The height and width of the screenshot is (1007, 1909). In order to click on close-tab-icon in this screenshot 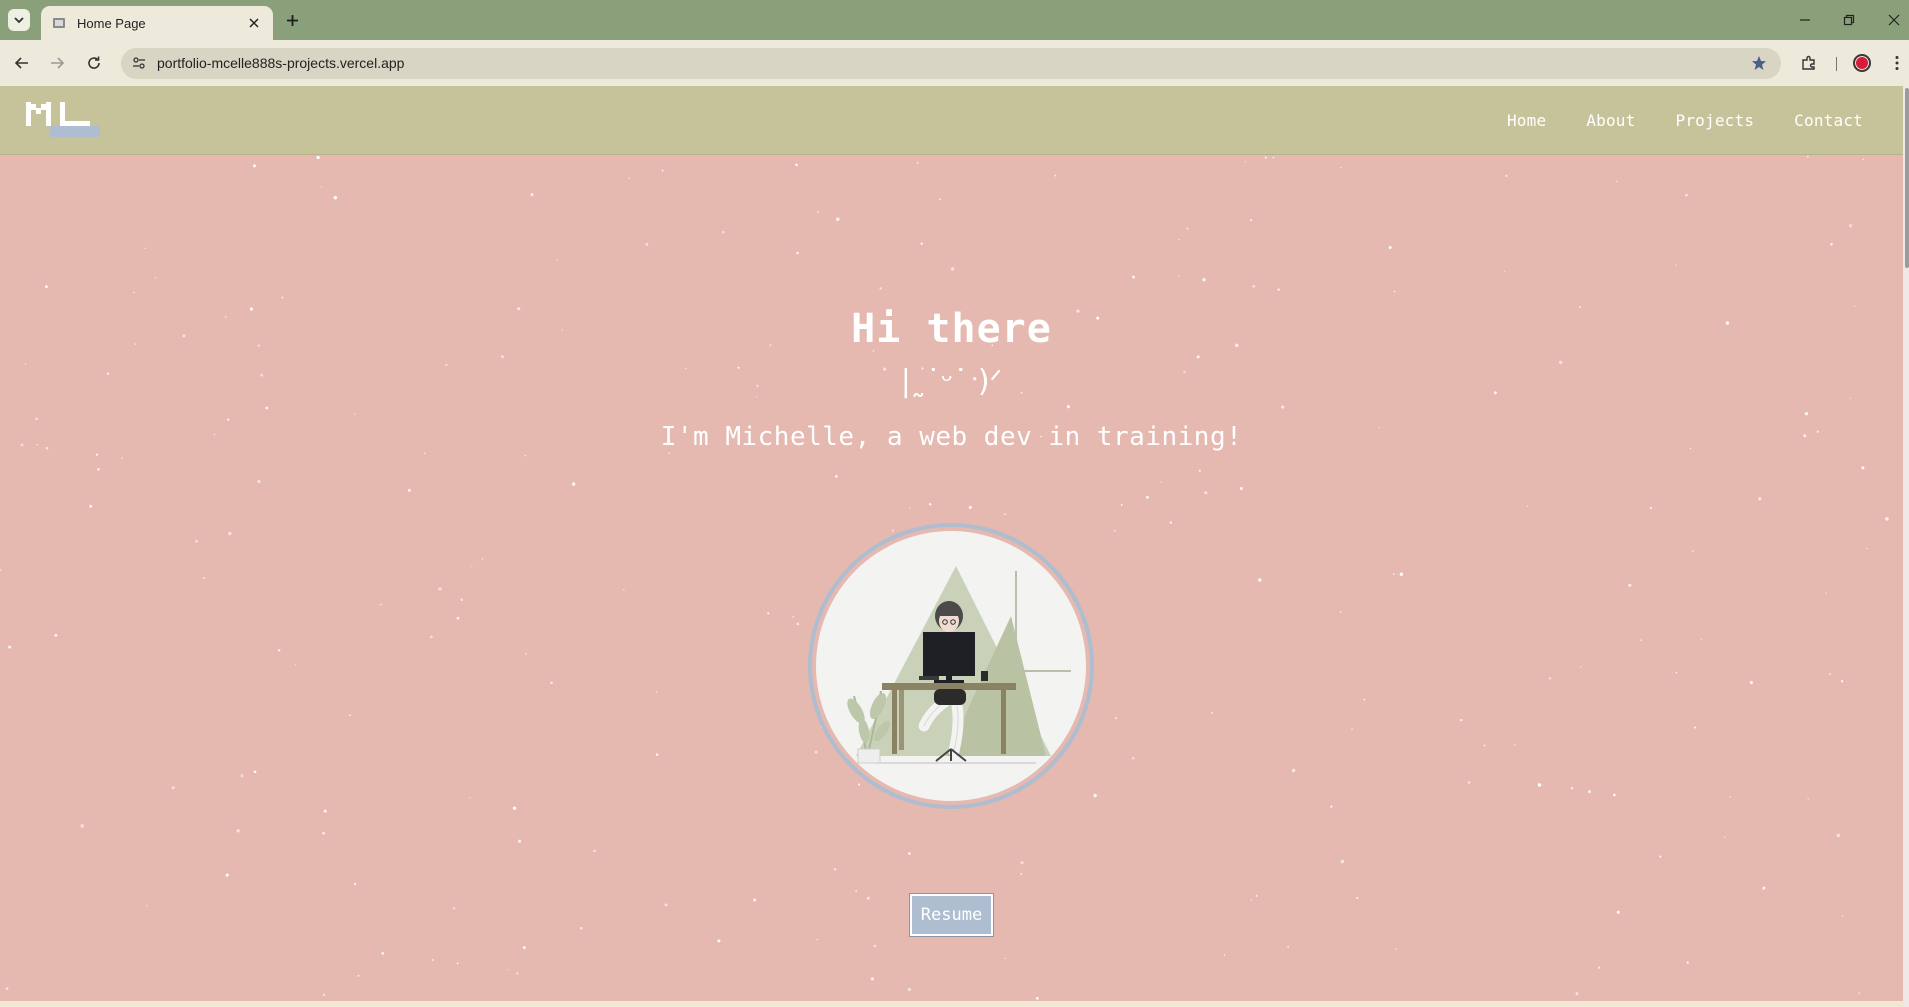, I will do `click(254, 23)`.